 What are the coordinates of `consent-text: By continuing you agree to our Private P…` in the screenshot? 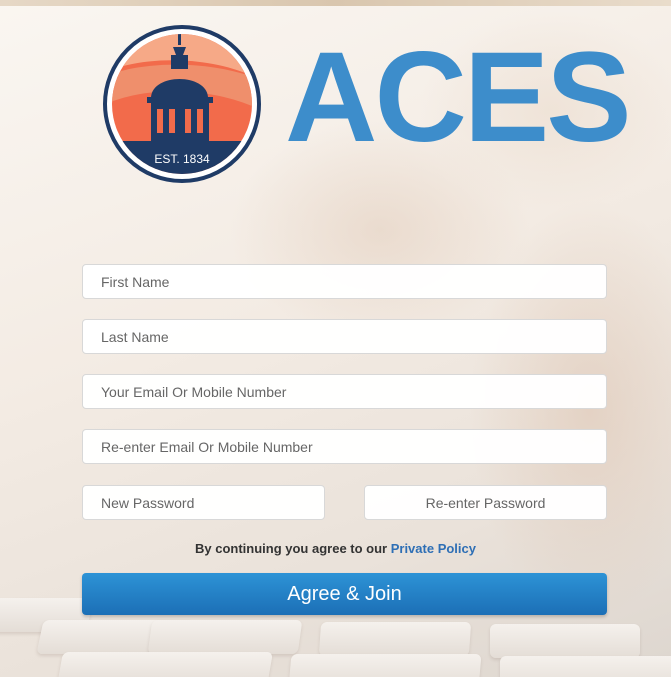 It's located at (335, 548).